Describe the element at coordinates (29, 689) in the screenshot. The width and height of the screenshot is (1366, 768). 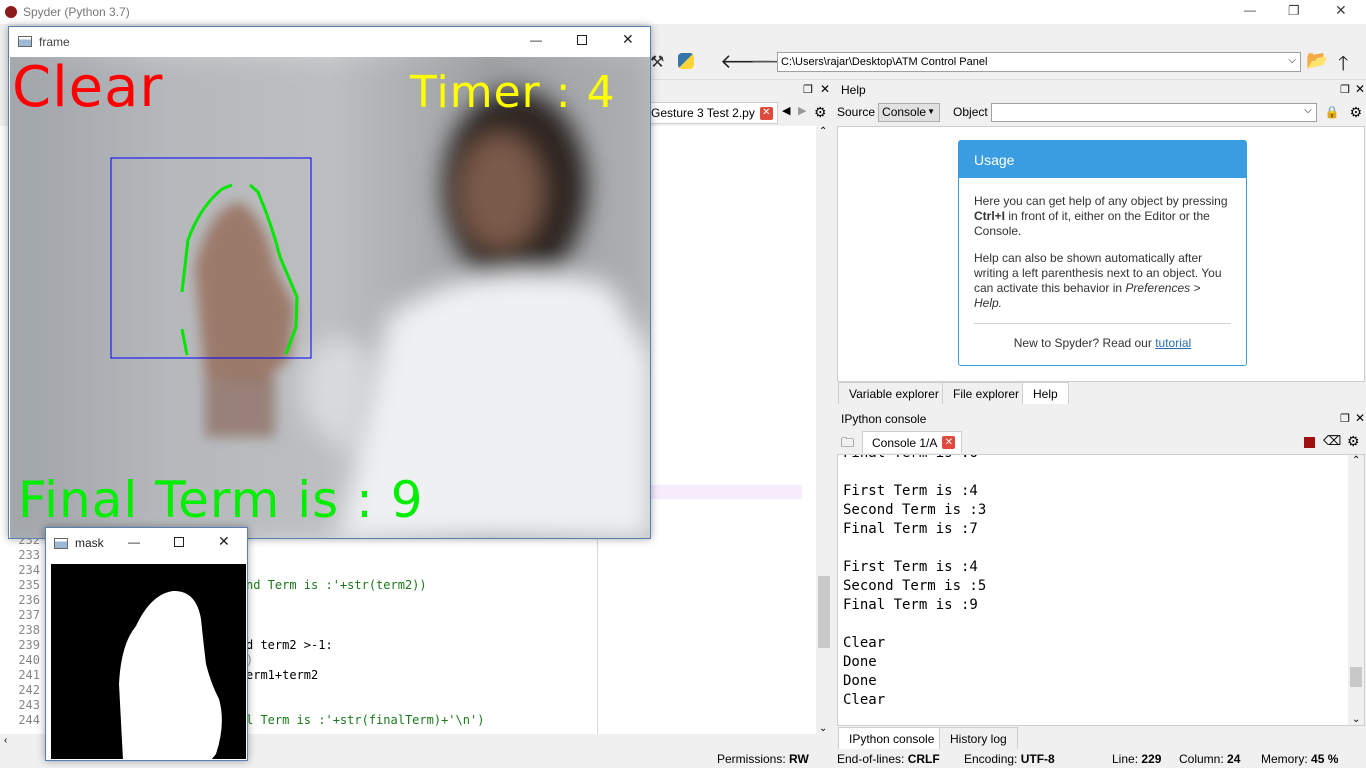
I see `line-number: 242` at that location.